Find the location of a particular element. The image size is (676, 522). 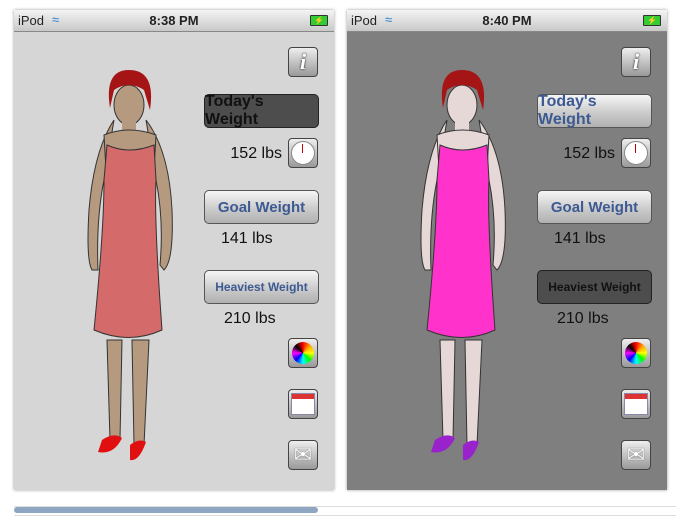

clock-time: 8:38 PM is located at coordinates (174, 20).